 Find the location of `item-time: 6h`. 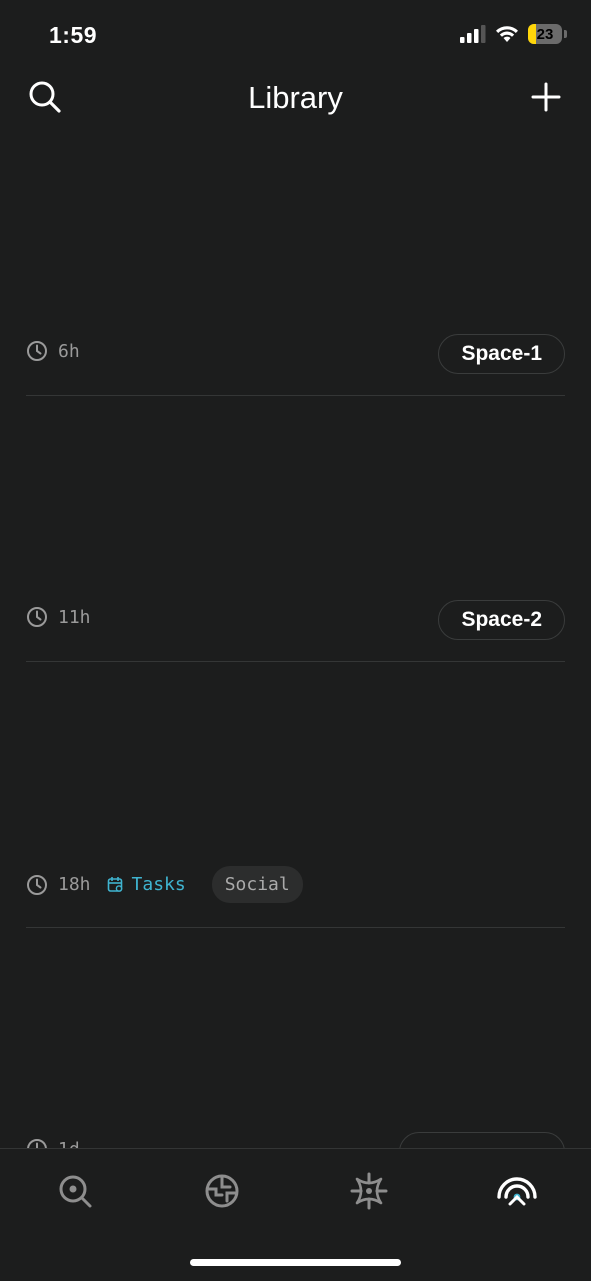

item-time: 6h is located at coordinates (69, 351).